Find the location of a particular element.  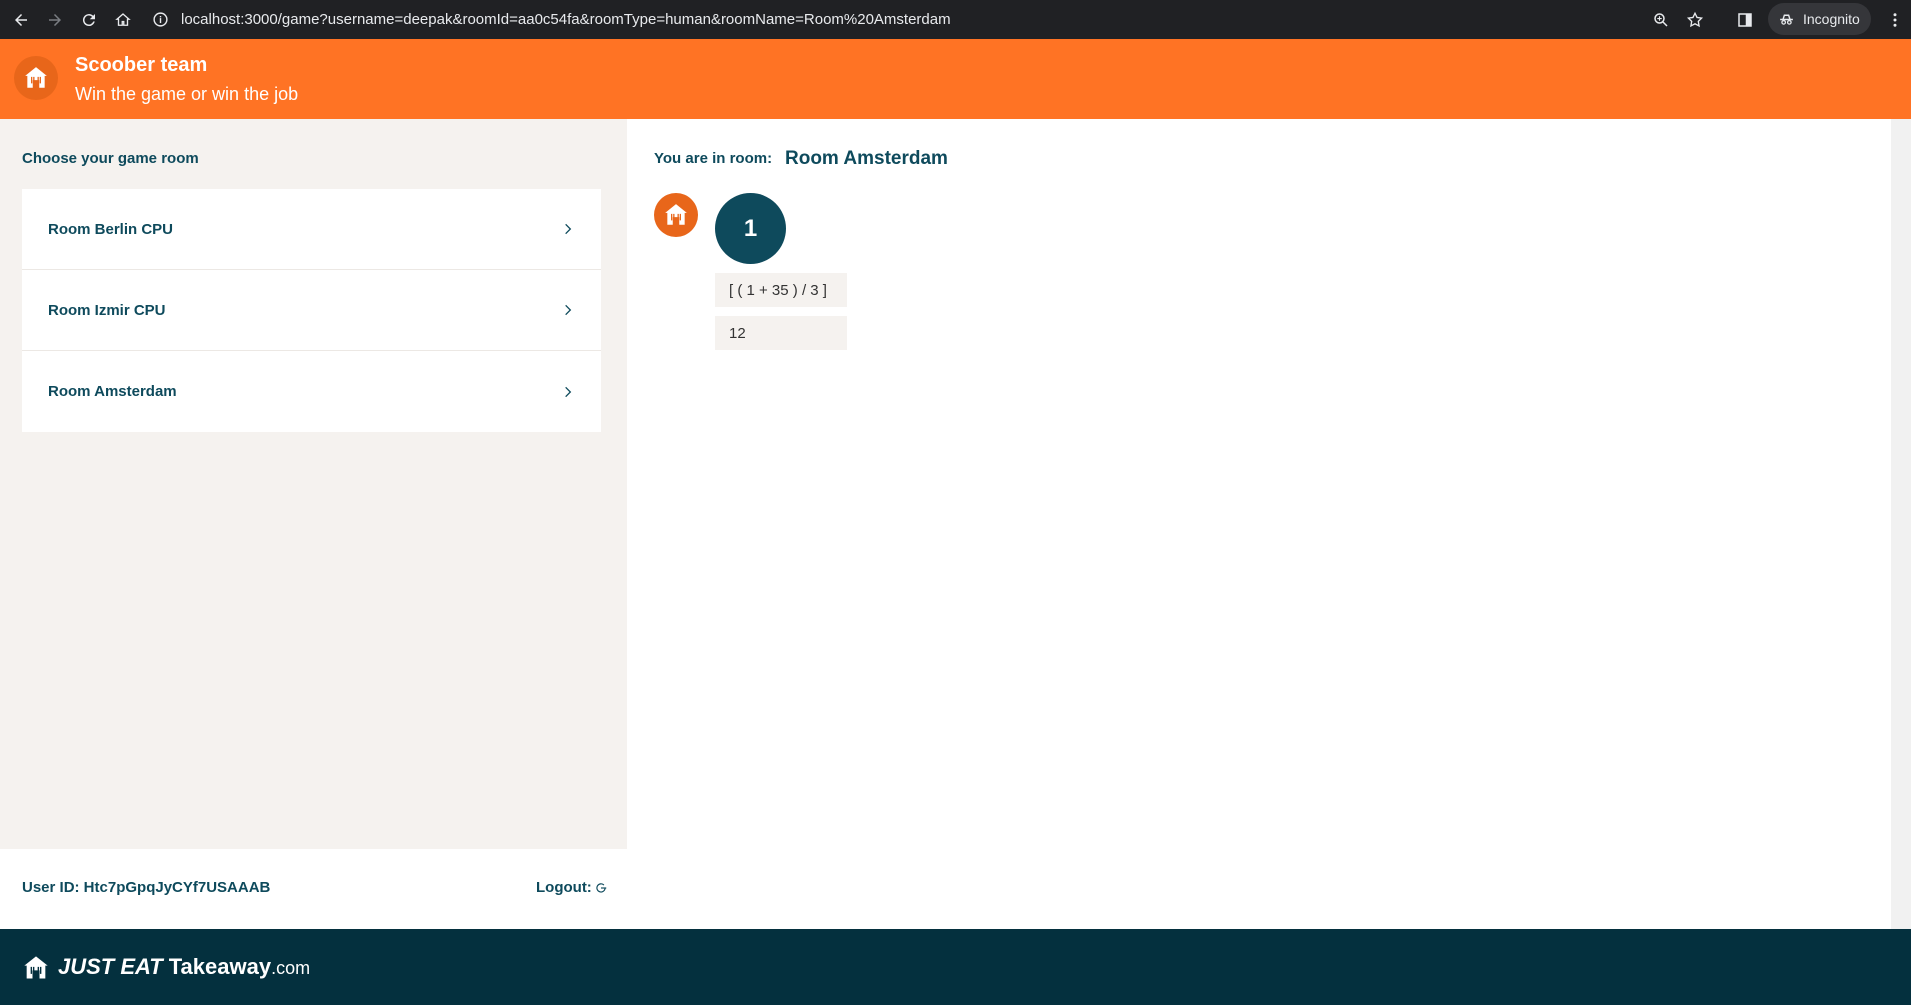

room-item-berlin: Room Berlin CPU is located at coordinates (311, 229).